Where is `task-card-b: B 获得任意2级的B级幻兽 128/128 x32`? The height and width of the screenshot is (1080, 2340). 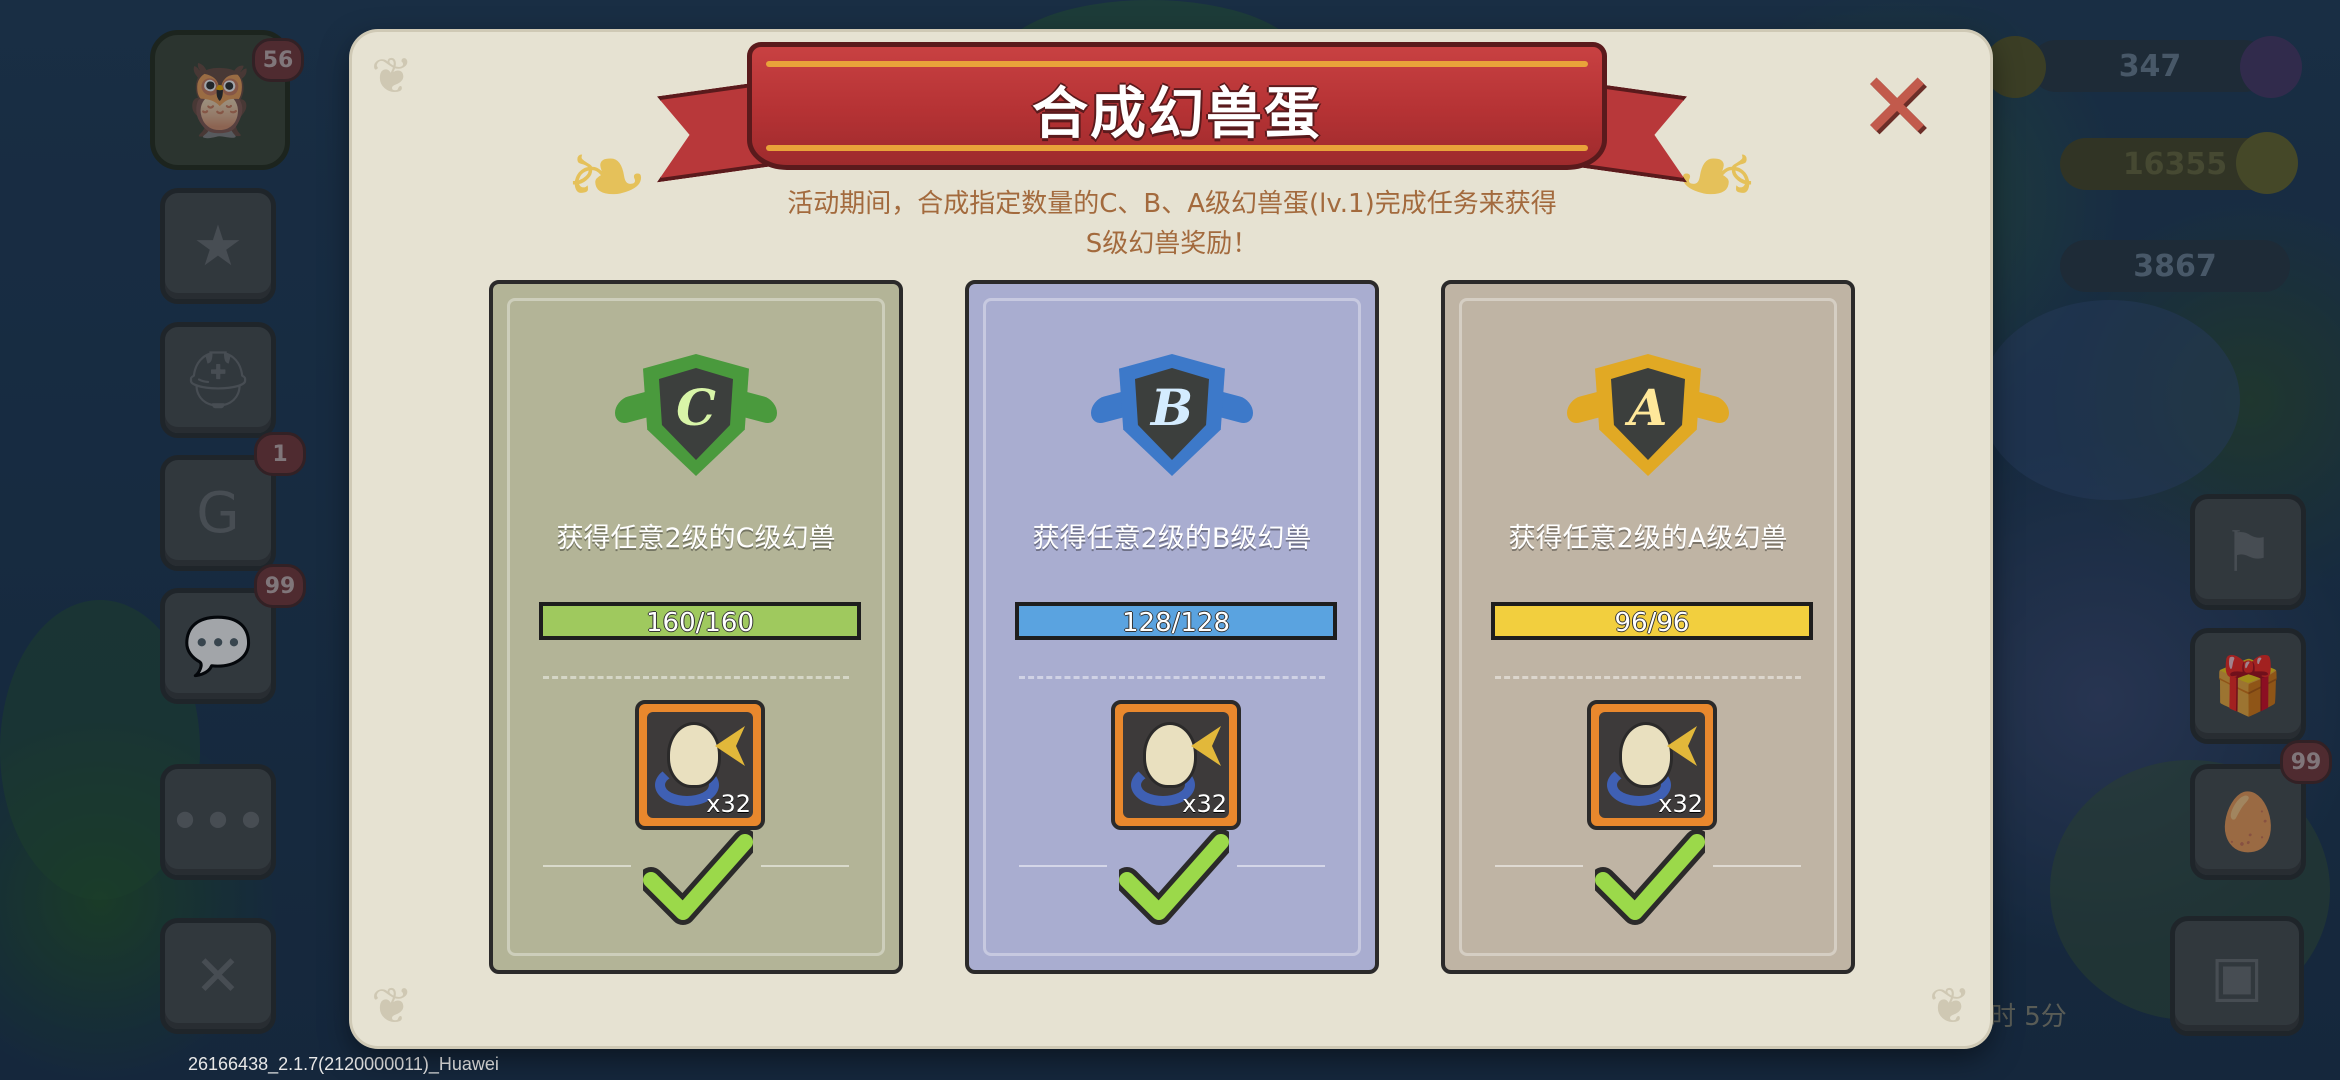
task-card-b: B 获得任意2级的B级幻兽 128/128 x32 is located at coordinates (1172, 627).